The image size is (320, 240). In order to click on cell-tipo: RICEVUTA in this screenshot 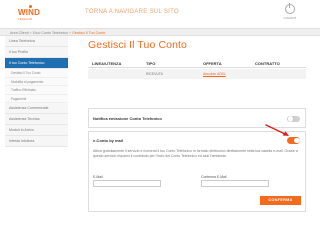, I will do `click(154, 74)`.